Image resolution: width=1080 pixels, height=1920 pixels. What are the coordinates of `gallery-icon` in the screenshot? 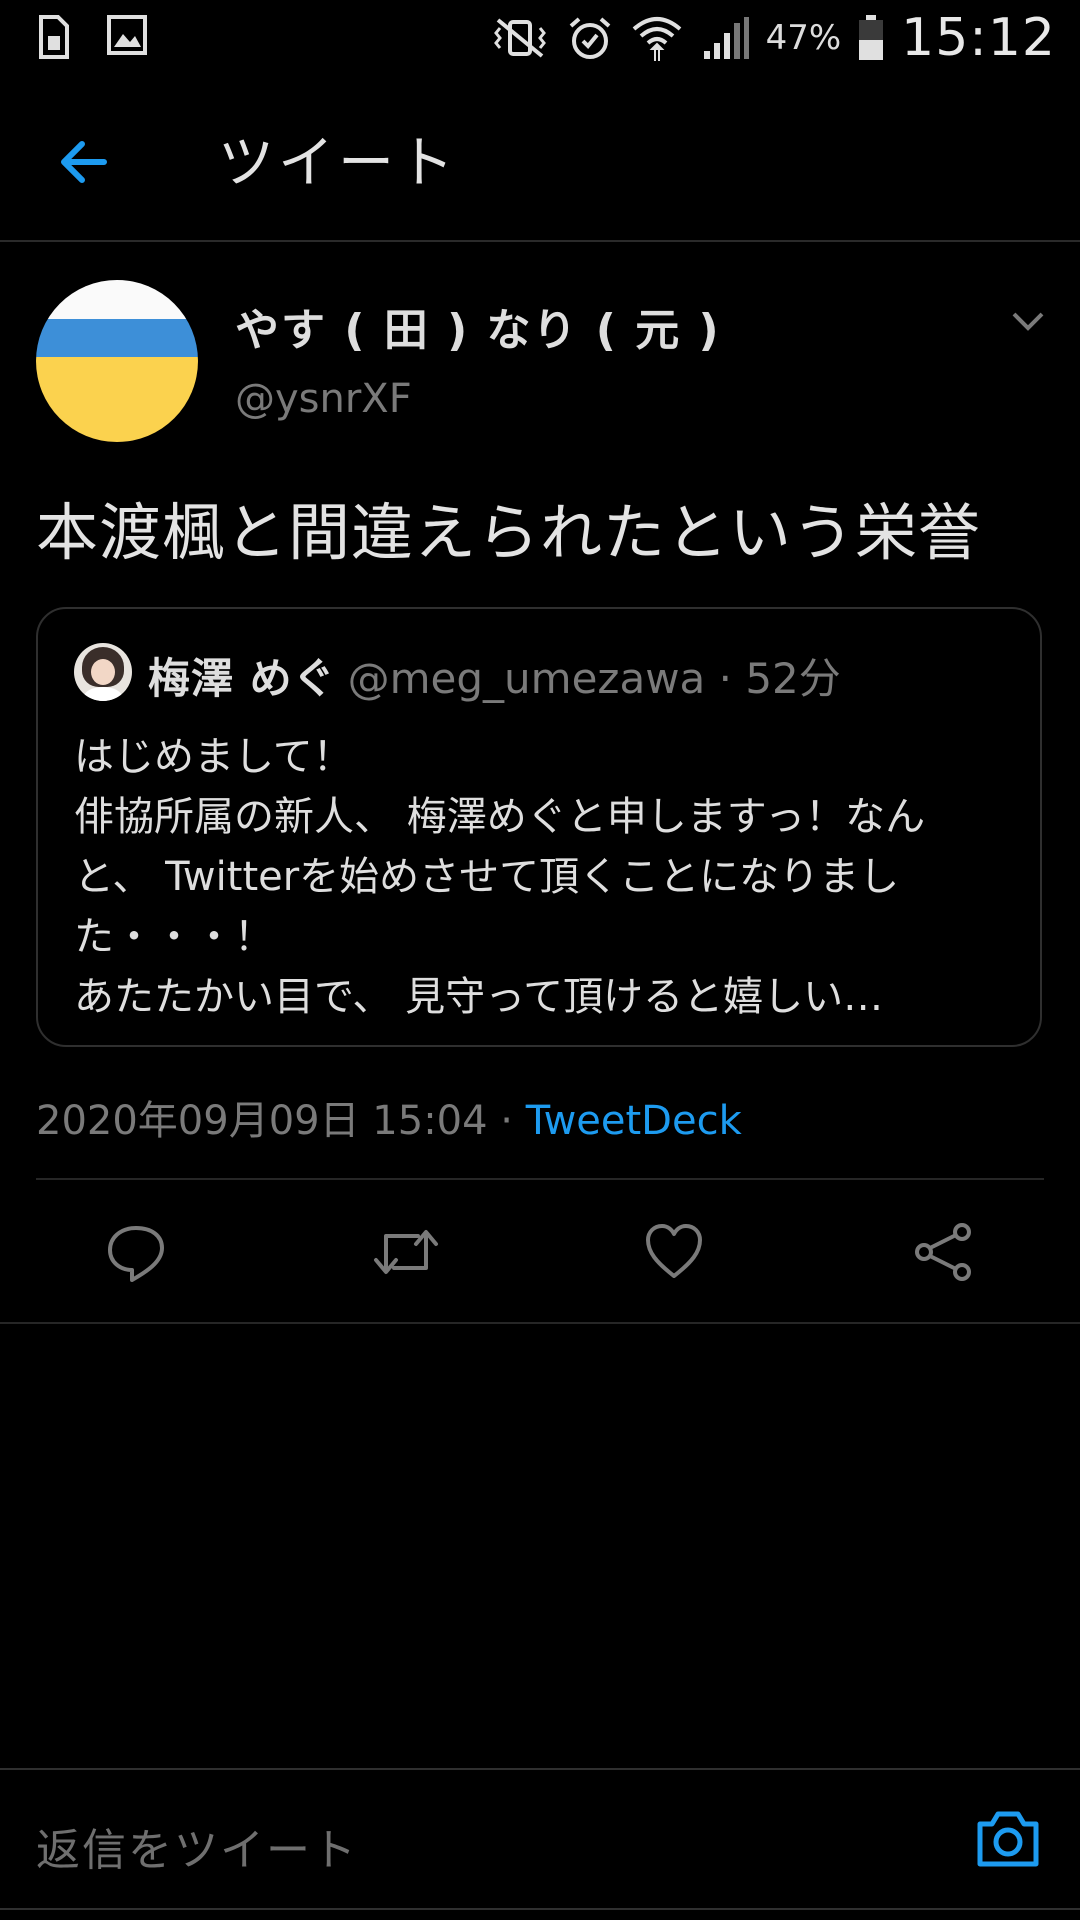 It's located at (127, 37).